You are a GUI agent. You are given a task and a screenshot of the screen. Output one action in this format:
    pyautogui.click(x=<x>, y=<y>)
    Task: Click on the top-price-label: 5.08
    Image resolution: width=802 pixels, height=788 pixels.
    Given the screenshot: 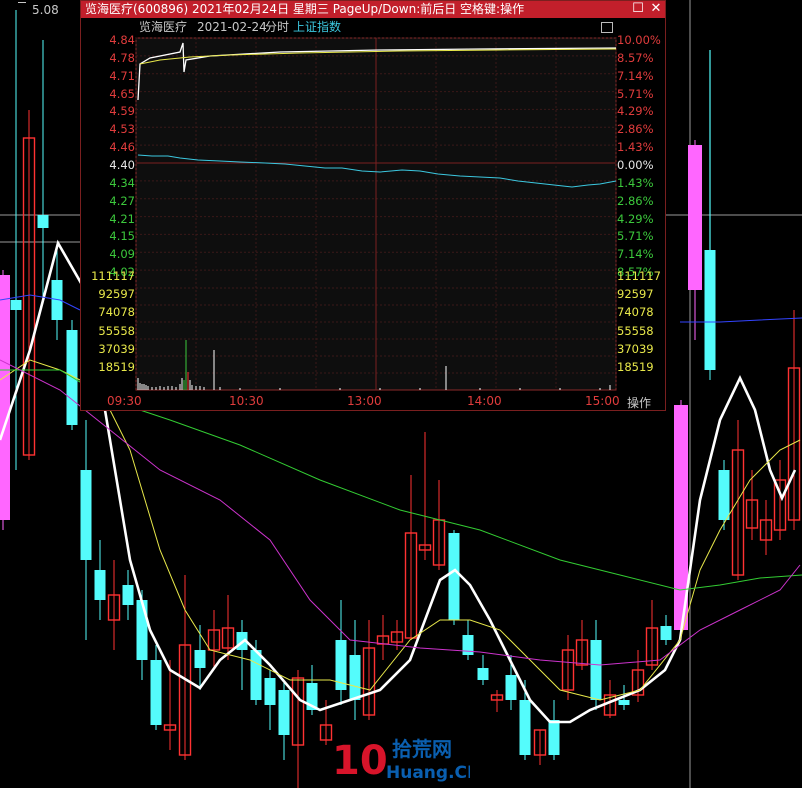 What is the action you would take?
    pyautogui.click(x=45, y=10)
    